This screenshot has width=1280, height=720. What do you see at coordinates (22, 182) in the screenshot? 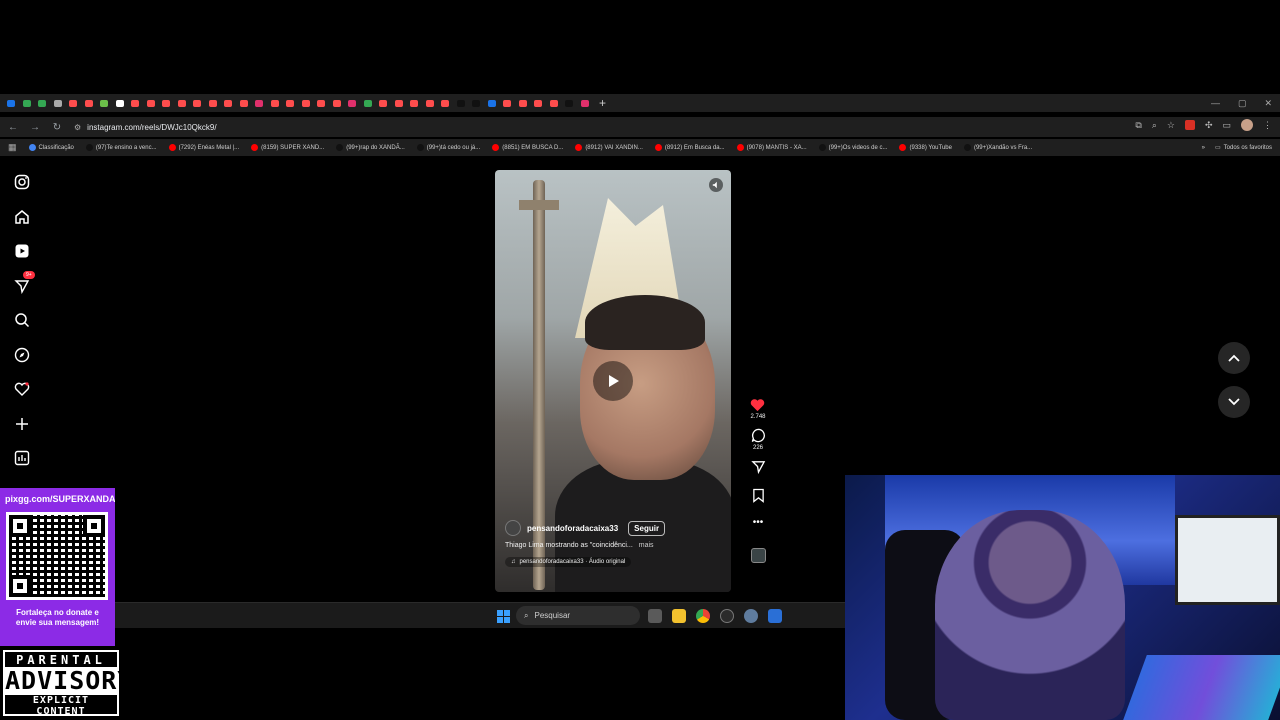
I see `instagram-logo-icon` at bounding box center [22, 182].